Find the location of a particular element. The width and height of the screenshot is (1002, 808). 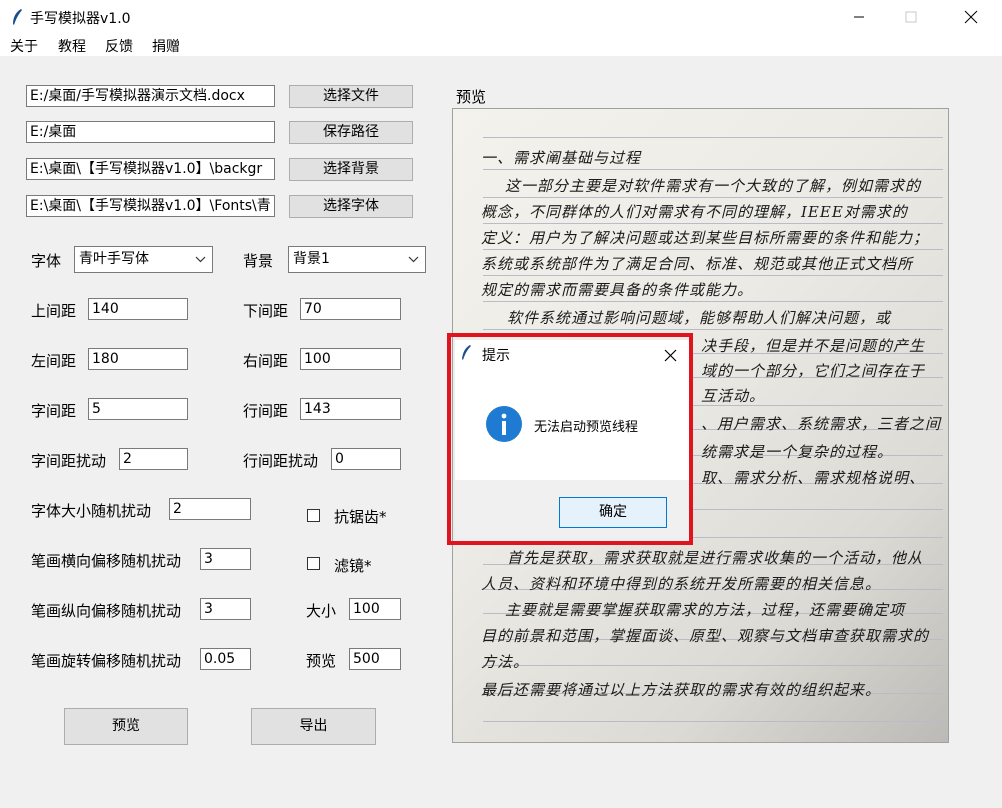

font-label: 字体 is located at coordinates (46, 261).